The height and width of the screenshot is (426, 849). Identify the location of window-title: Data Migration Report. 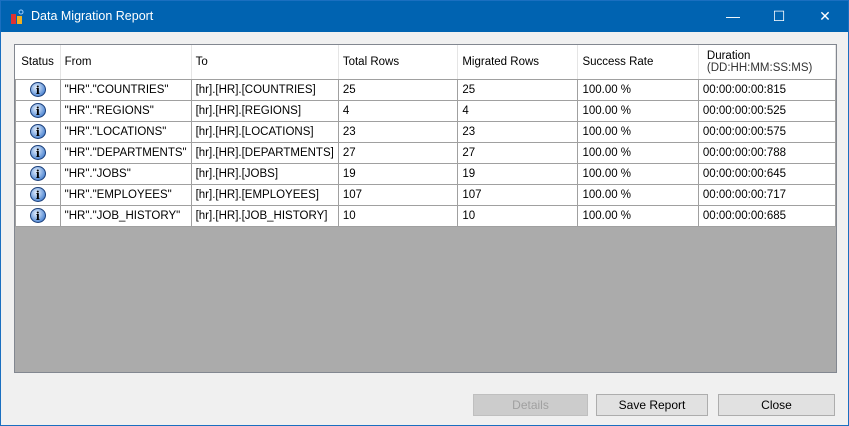
(92, 16).